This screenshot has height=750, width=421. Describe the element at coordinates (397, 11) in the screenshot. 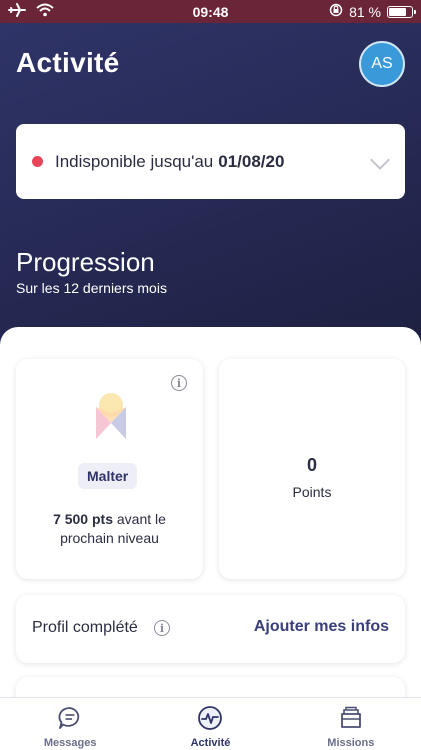

I see `battery-fill` at that location.